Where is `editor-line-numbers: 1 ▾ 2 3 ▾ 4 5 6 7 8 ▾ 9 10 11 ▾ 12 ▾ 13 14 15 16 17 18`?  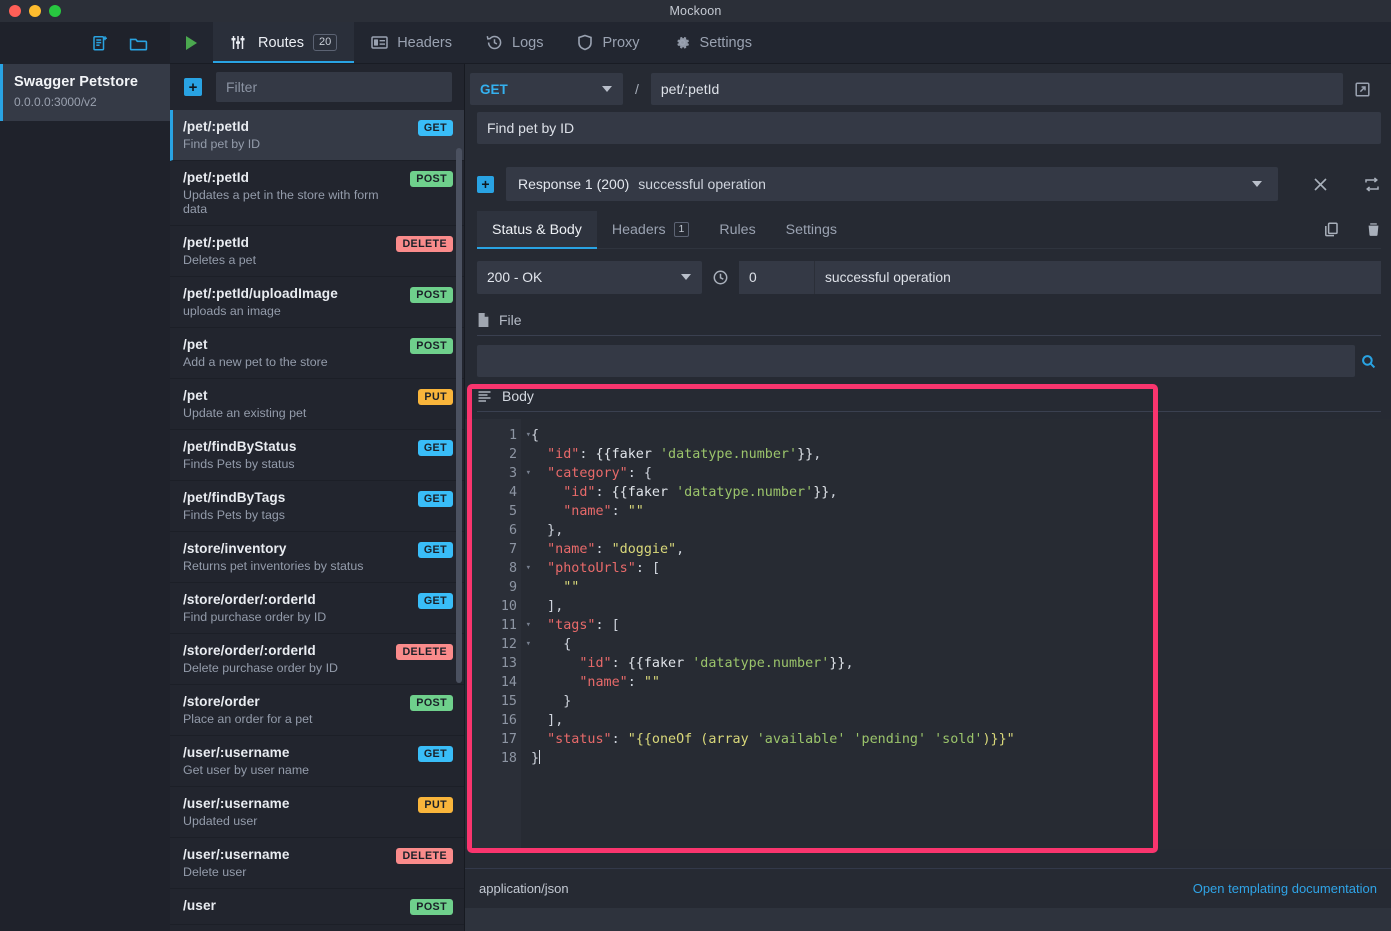
editor-line-numbers: 1 ▾ 2 3 ▾ 4 5 6 7 8 ▾ 9 10 11 ▾ 12 ▾ 13 14 15 16 17 18 is located at coordinates (498, 634).